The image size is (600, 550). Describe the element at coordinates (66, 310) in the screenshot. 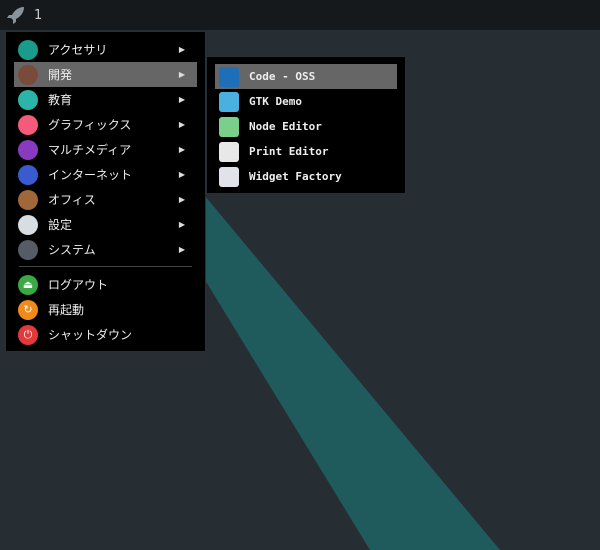

I see `menu-item-label: 再起動` at that location.